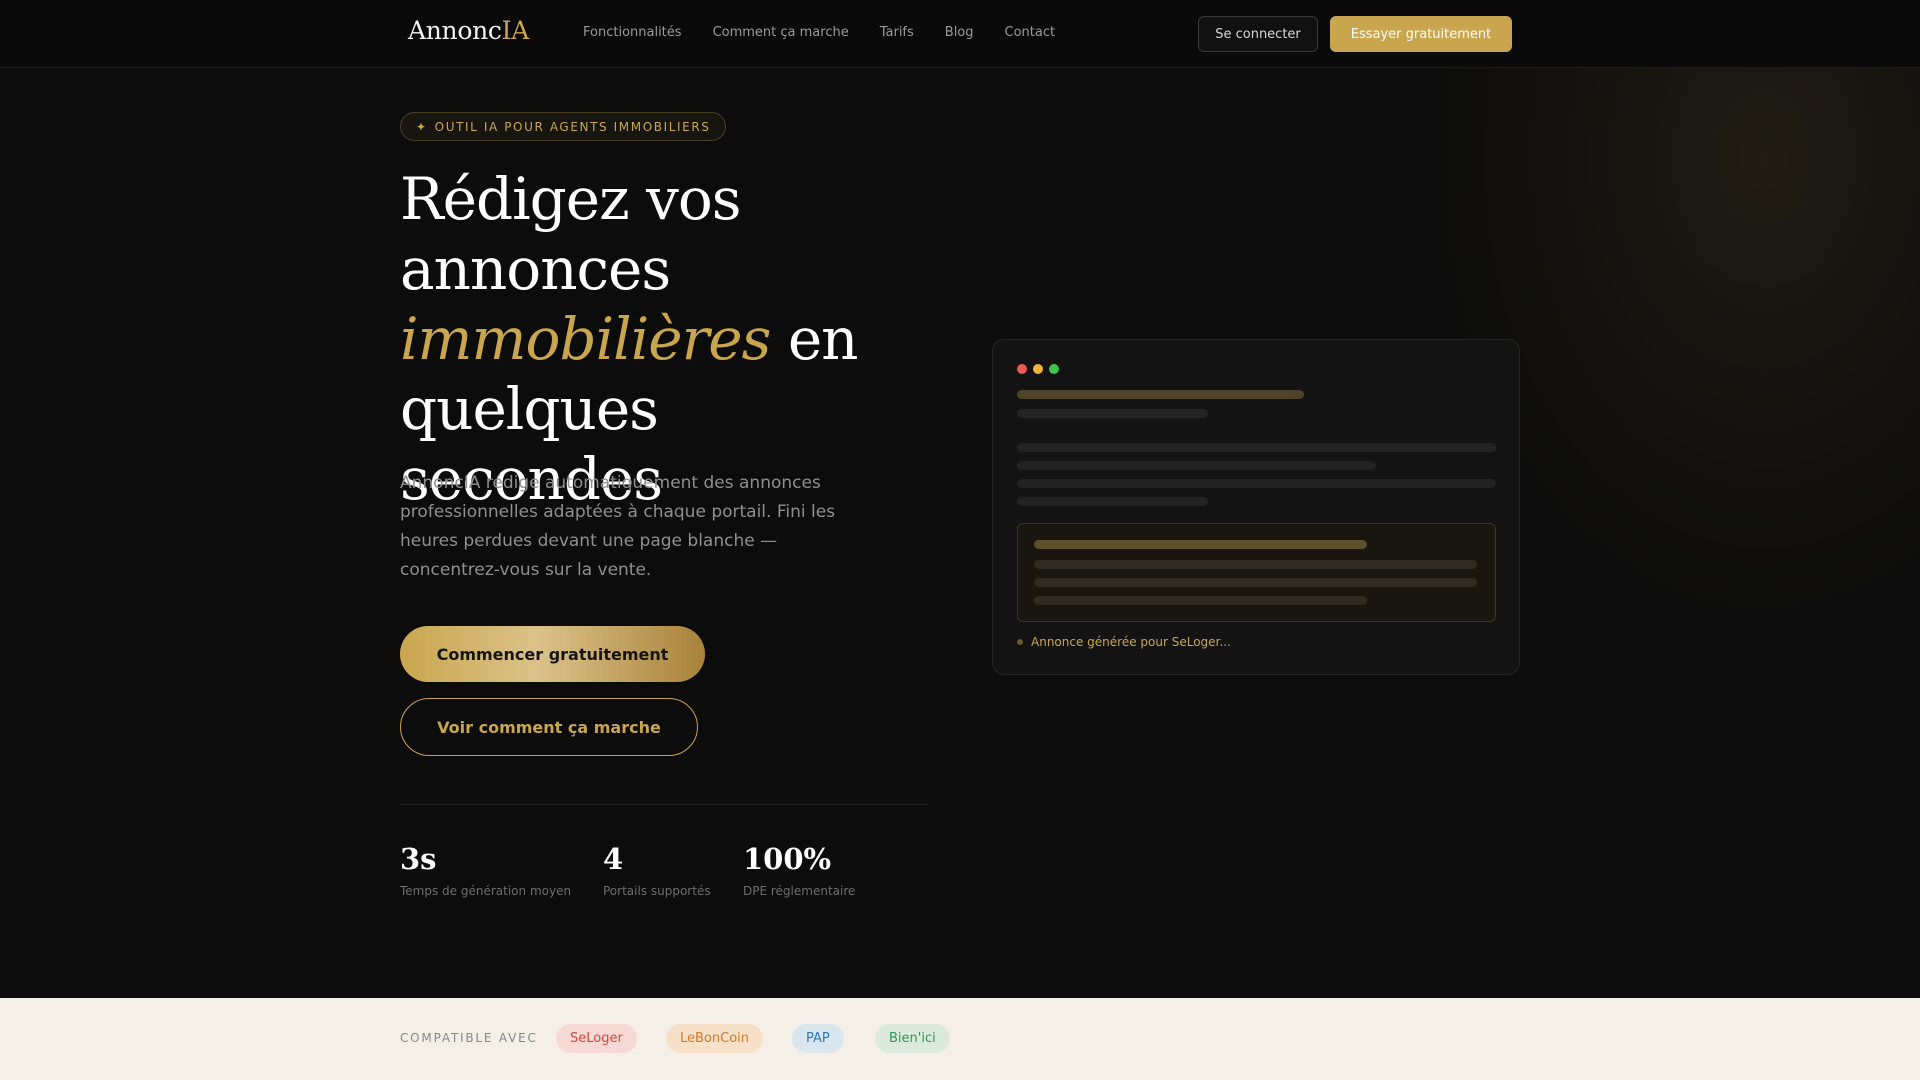 The image size is (1920, 1080). What do you see at coordinates (549, 727) in the screenshot?
I see `see-how-button: Voir comment ça marche` at bounding box center [549, 727].